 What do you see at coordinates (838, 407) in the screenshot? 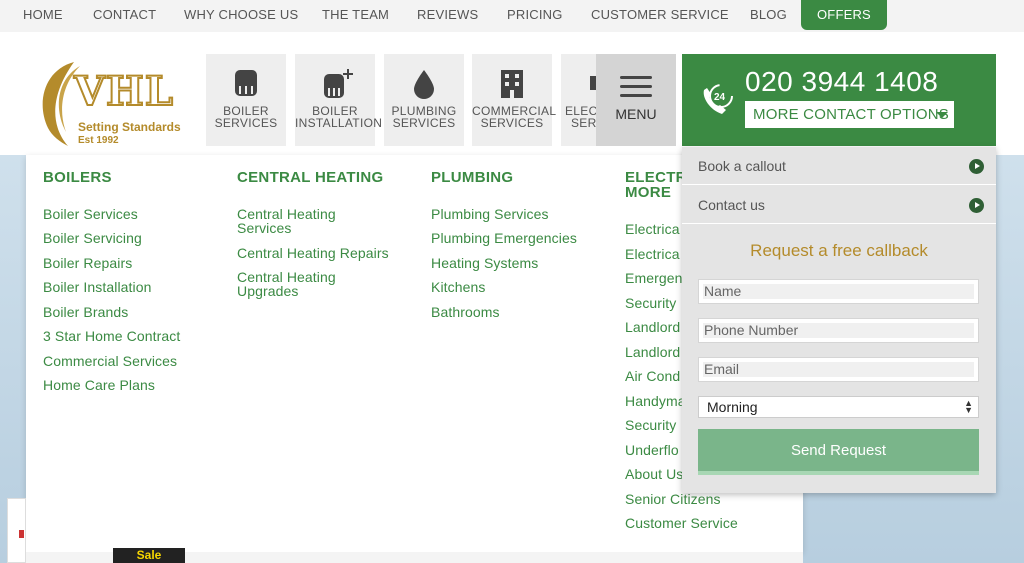
I see `callback-time-select: Morning ▲ ▼` at bounding box center [838, 407].